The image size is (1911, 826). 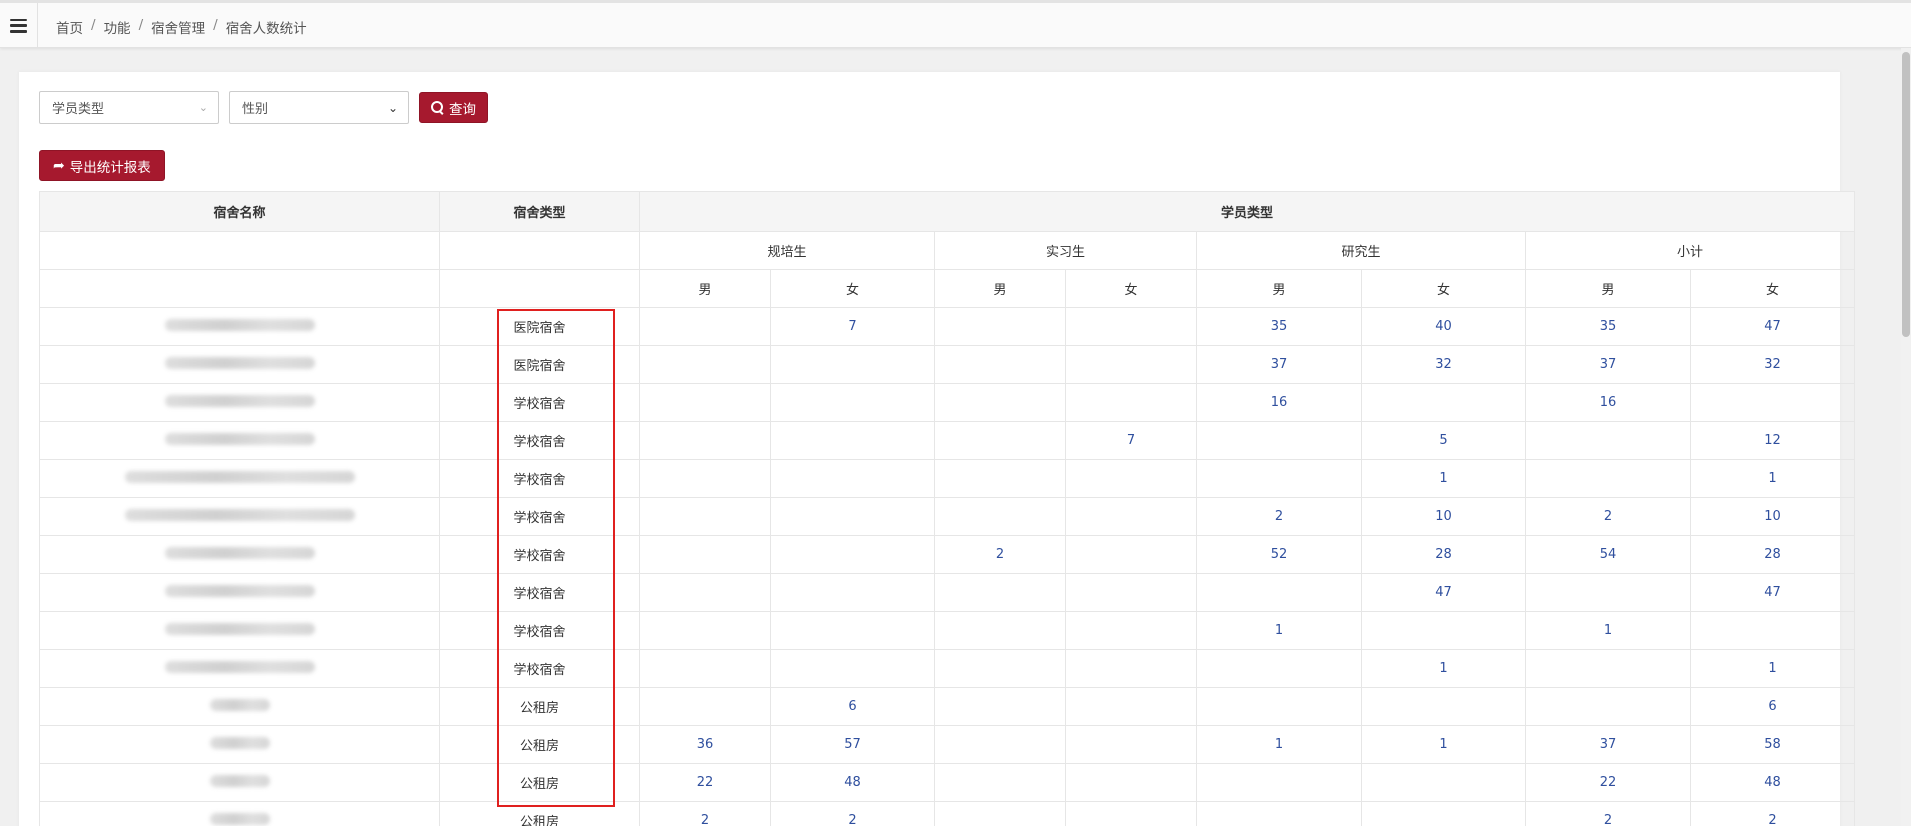 I want to click on count-cell: 36, so click(x=705, y=744).